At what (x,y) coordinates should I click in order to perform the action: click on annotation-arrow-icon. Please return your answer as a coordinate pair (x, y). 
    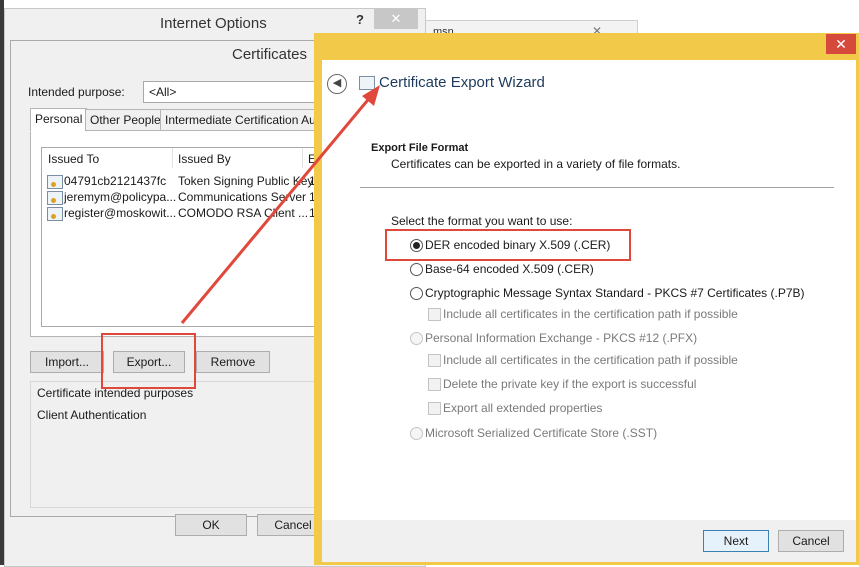
    Looking at the image, I should click on (280, 204).